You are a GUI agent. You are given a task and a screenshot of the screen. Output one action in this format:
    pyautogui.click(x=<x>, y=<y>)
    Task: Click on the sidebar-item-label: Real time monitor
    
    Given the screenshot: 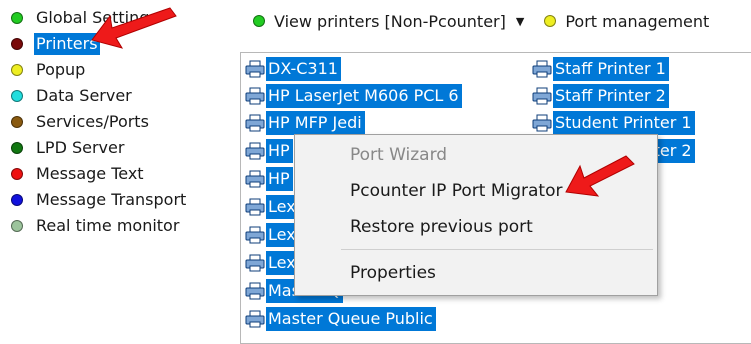 What is the action you would take?
    pyautogui.click(x=108, y=225)
    